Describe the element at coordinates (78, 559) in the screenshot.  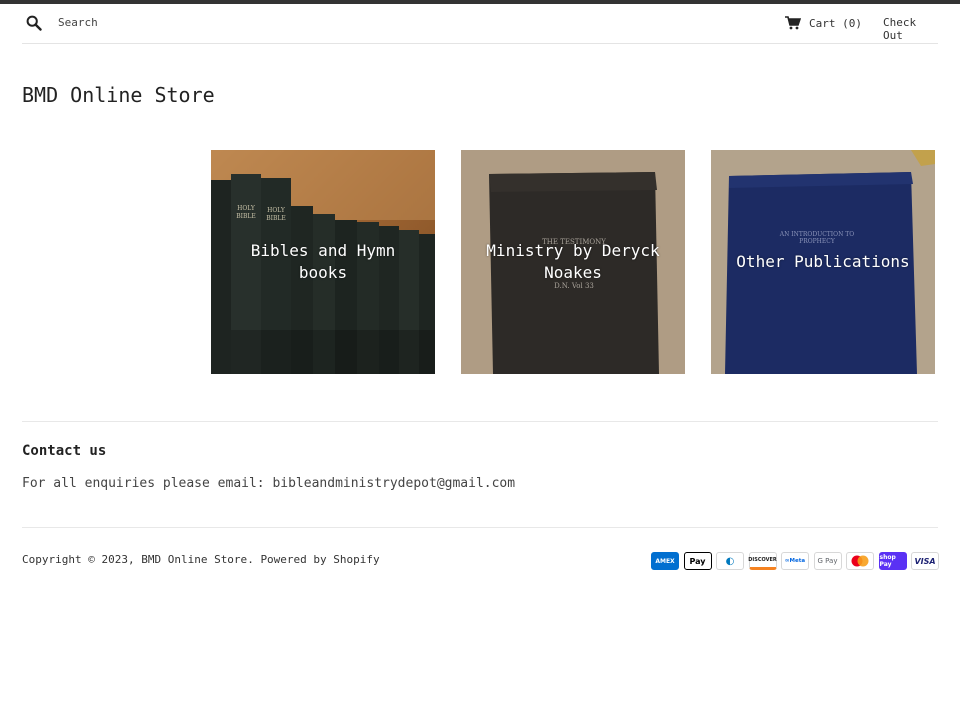
I see `copyright-prefix: Copyright © 2023,` at that location.